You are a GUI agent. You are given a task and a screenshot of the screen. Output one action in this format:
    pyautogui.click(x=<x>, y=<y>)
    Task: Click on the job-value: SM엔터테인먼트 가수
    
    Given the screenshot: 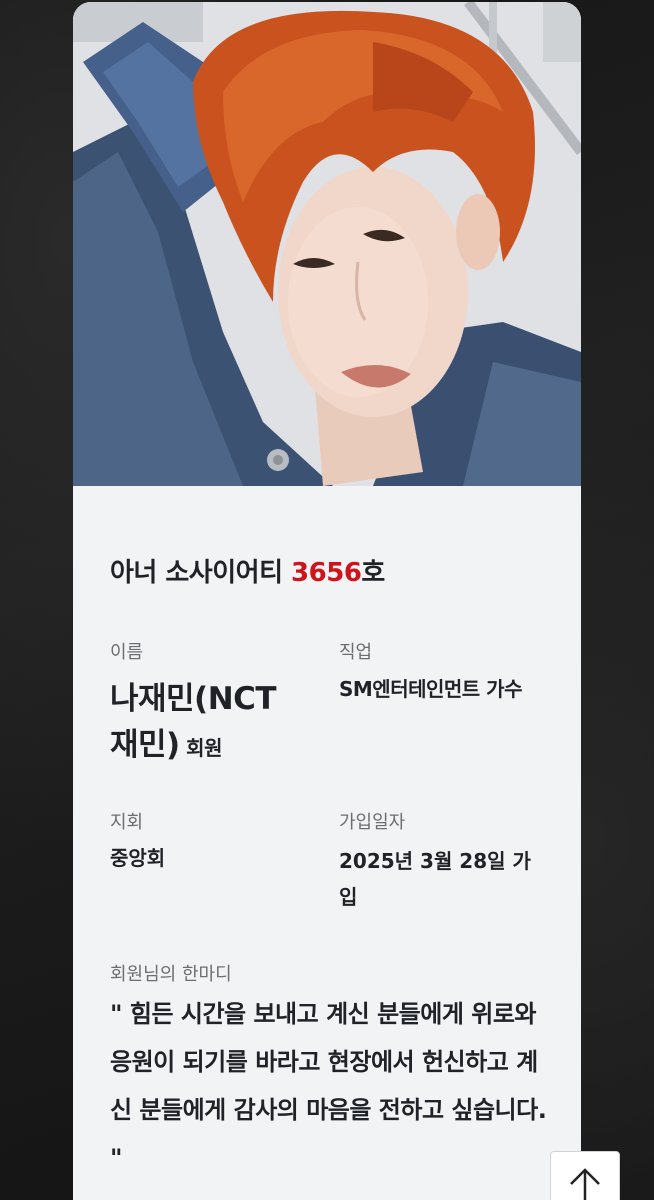 What is the action you would take?
    pyautogui.click(x=430, y=689)
    